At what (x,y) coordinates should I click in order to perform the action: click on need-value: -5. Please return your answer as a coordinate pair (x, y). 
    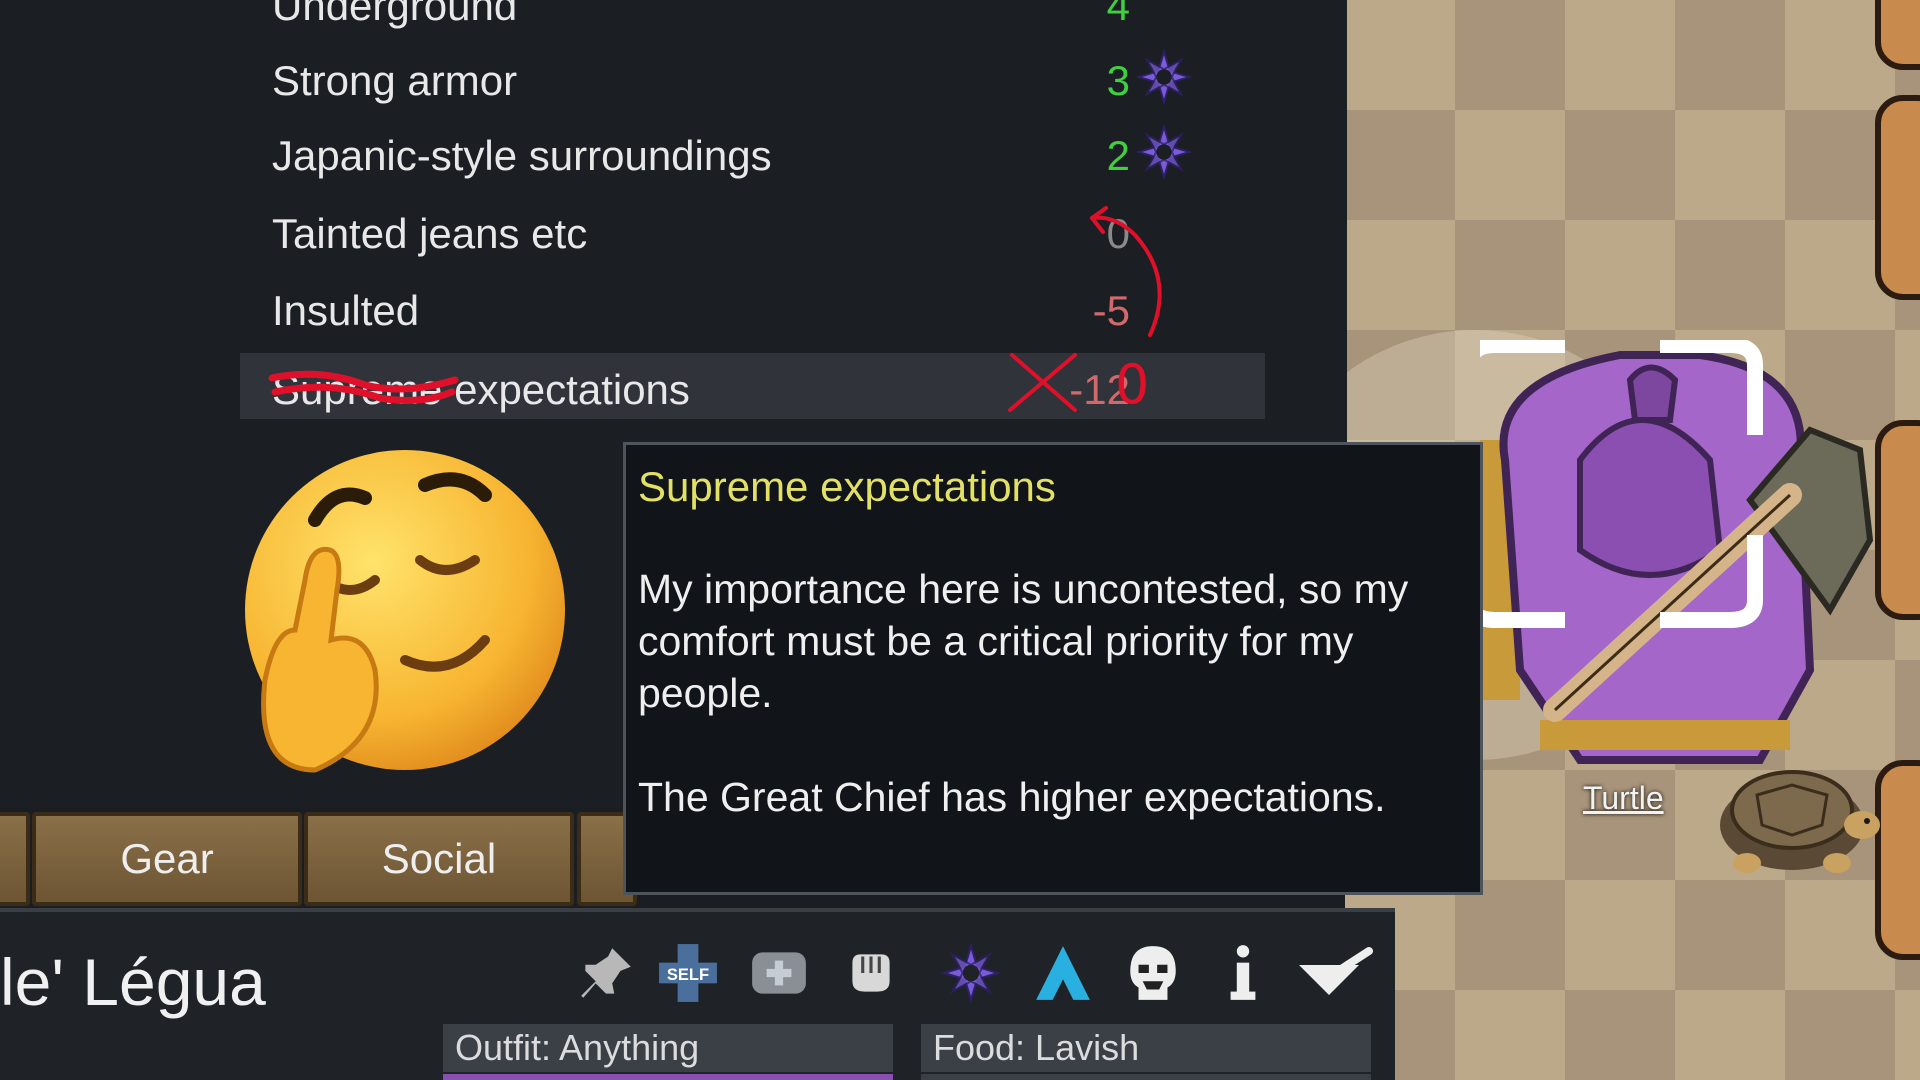
    Looking at the image, I should click on (1111, 310).